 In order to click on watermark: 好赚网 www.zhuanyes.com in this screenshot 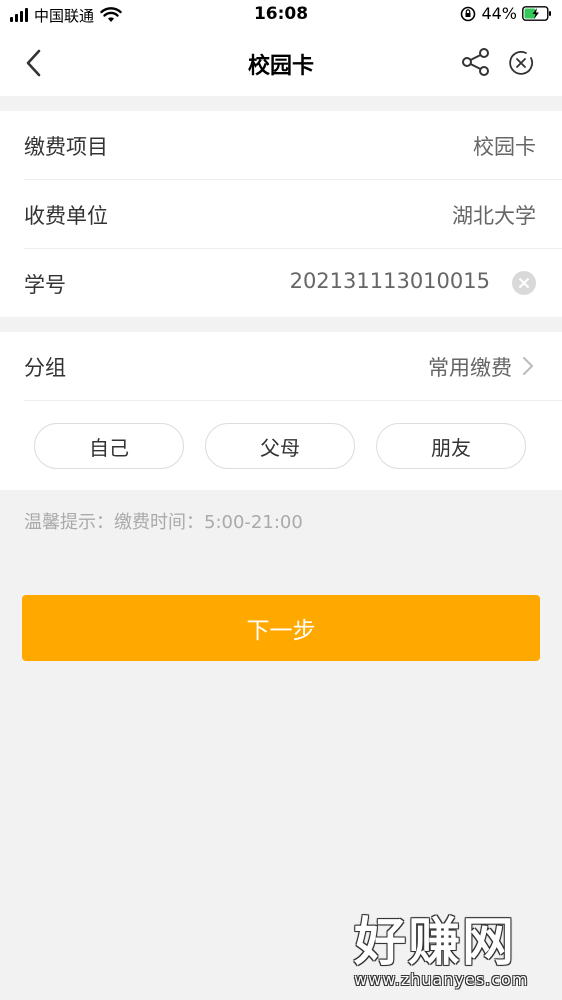, I will do `click(454, 954)`.